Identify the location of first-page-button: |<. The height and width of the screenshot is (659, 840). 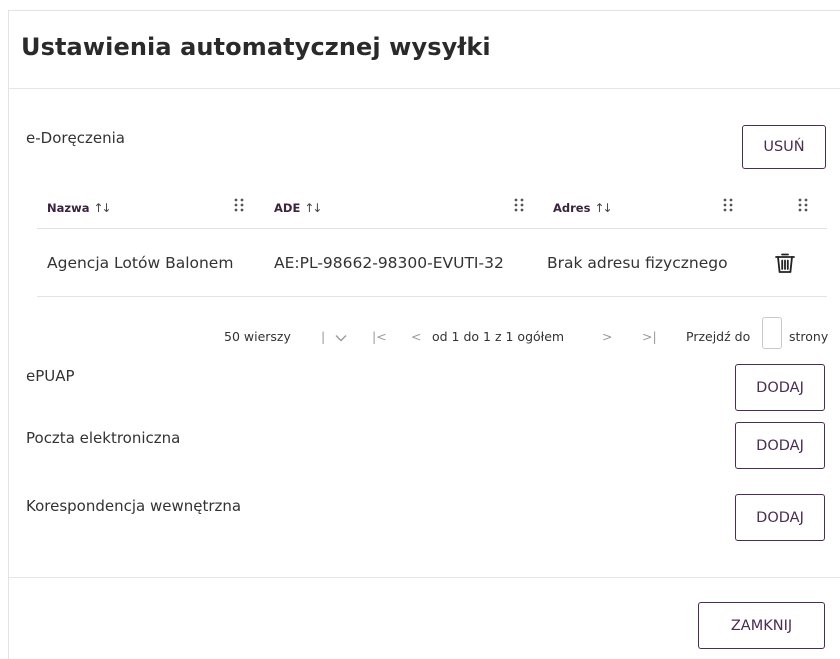
(379, 336).